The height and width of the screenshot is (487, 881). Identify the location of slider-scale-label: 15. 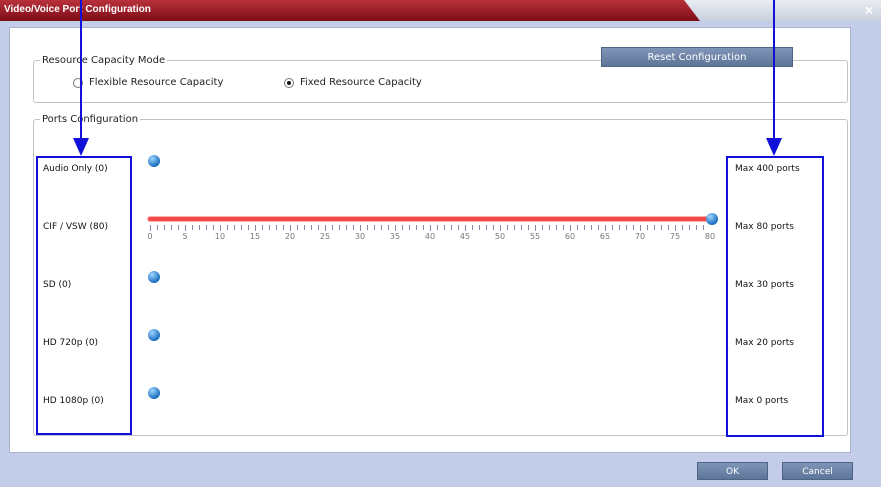
(255, 236).